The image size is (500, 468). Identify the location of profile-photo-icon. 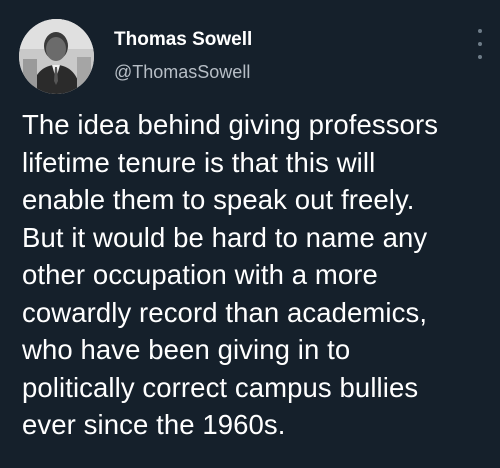
(56, 56).